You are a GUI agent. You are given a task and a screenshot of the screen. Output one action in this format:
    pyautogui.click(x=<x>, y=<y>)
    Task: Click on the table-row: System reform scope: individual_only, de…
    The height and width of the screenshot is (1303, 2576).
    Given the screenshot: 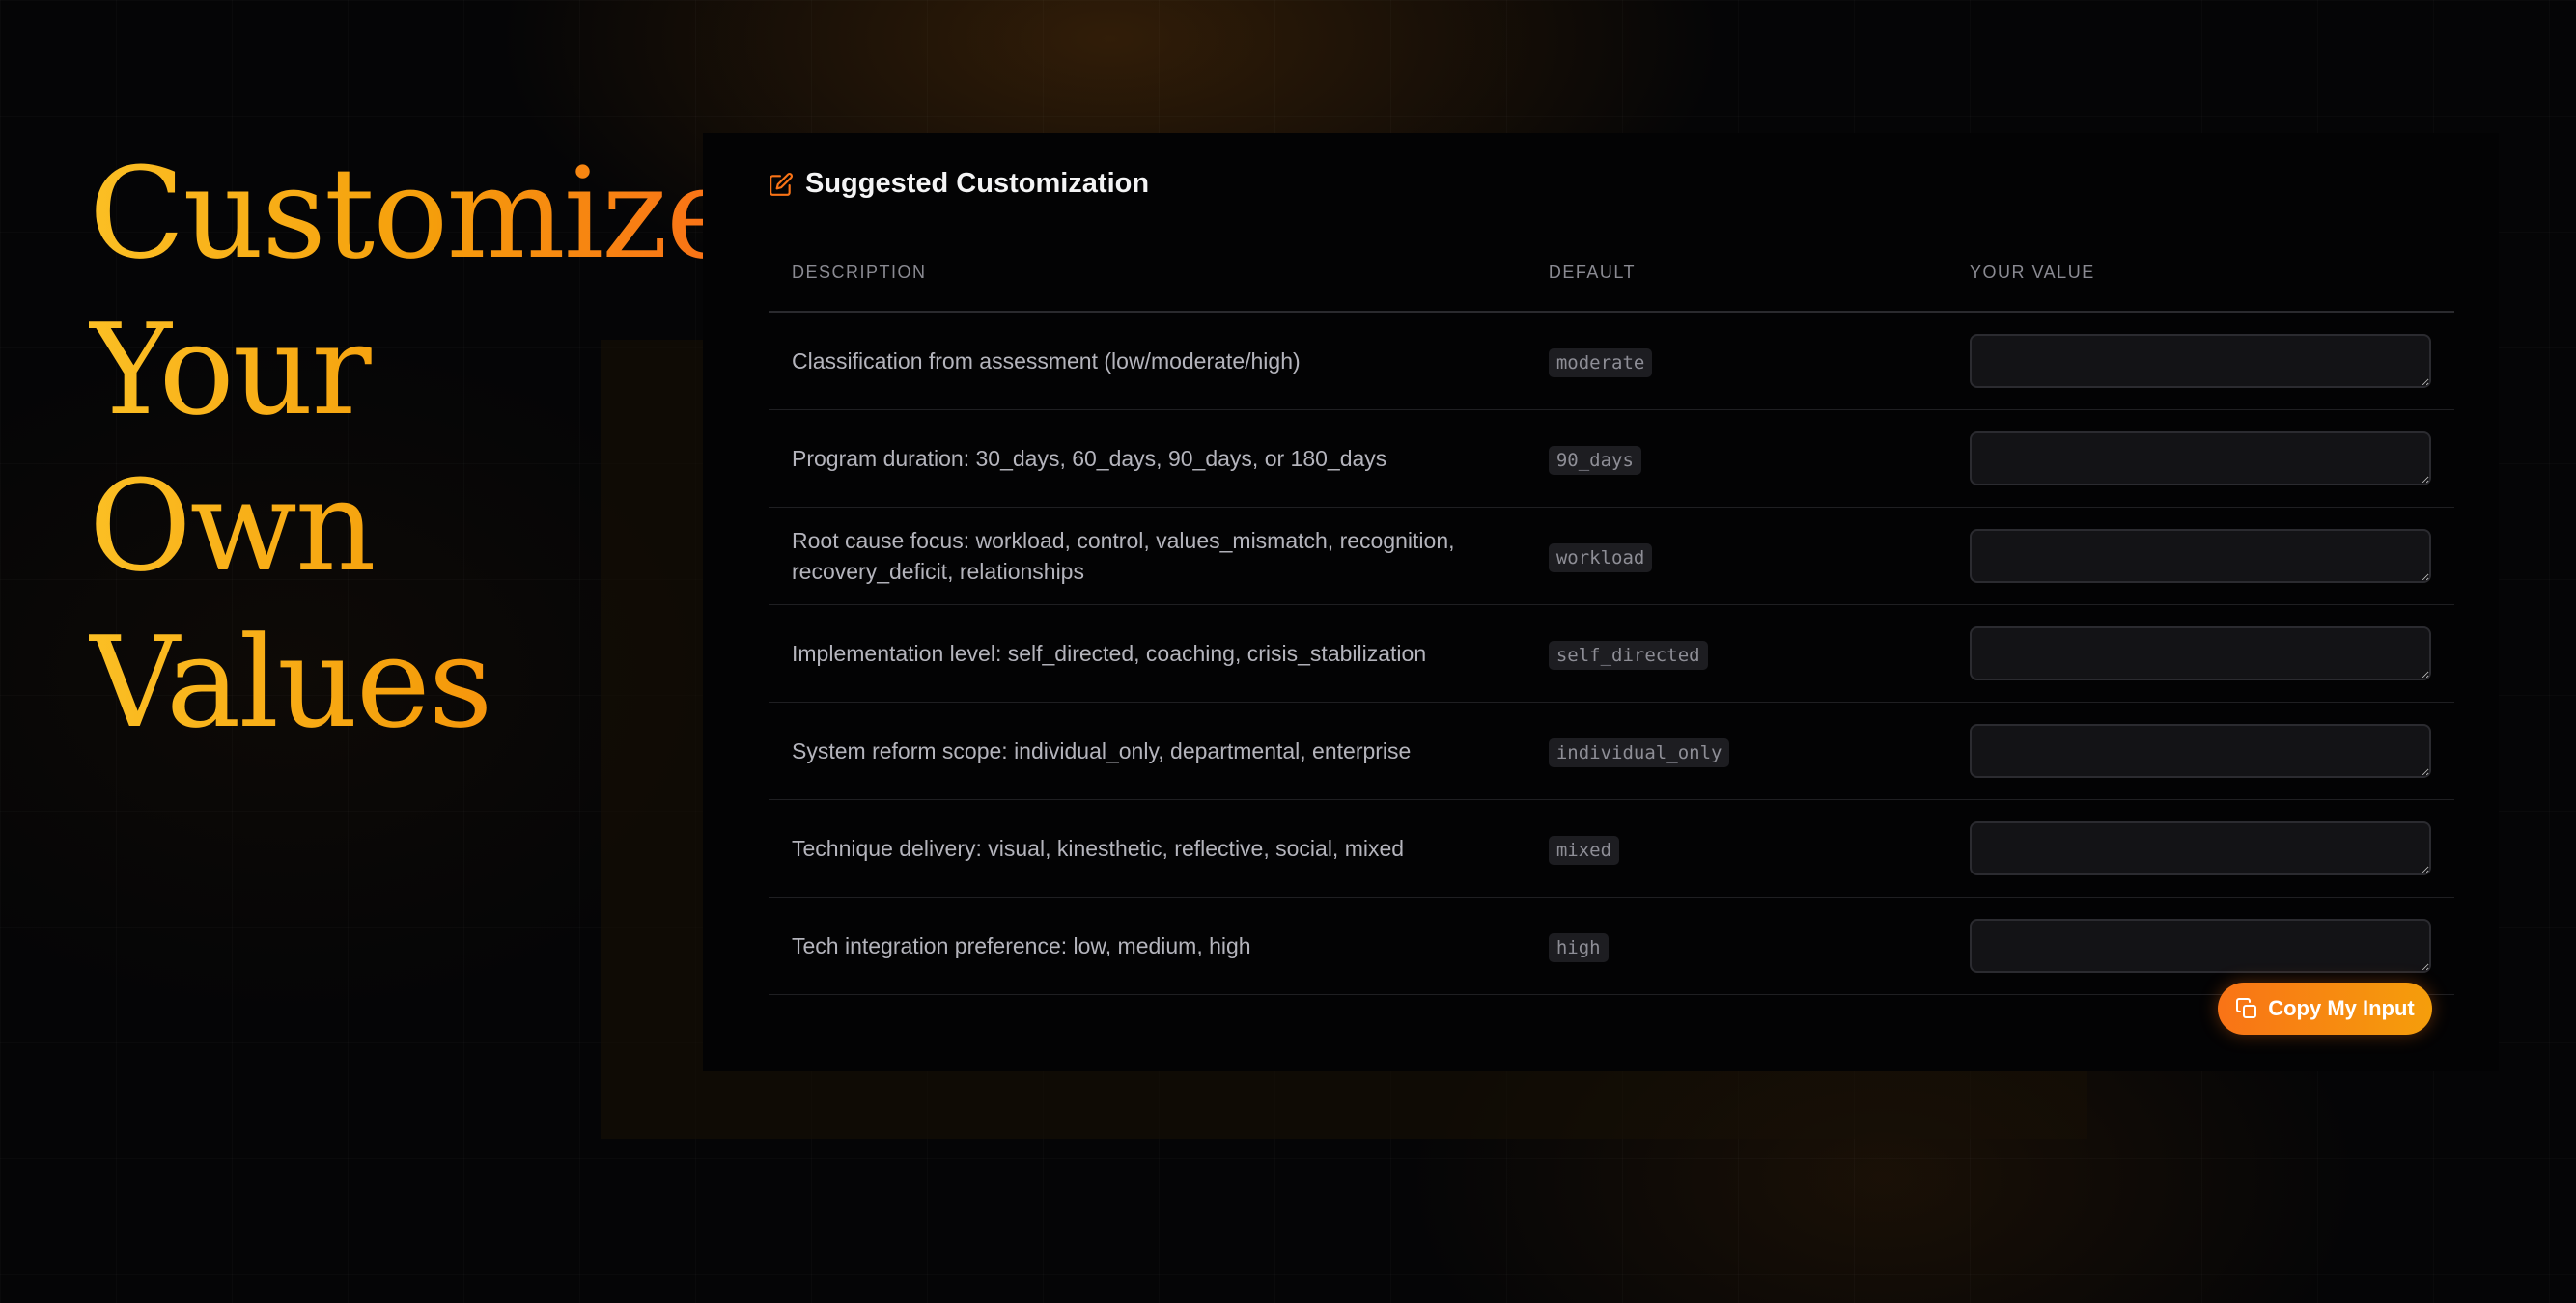 What is the action you would take?
    pyautogui.click(x=1612, y=751)
    